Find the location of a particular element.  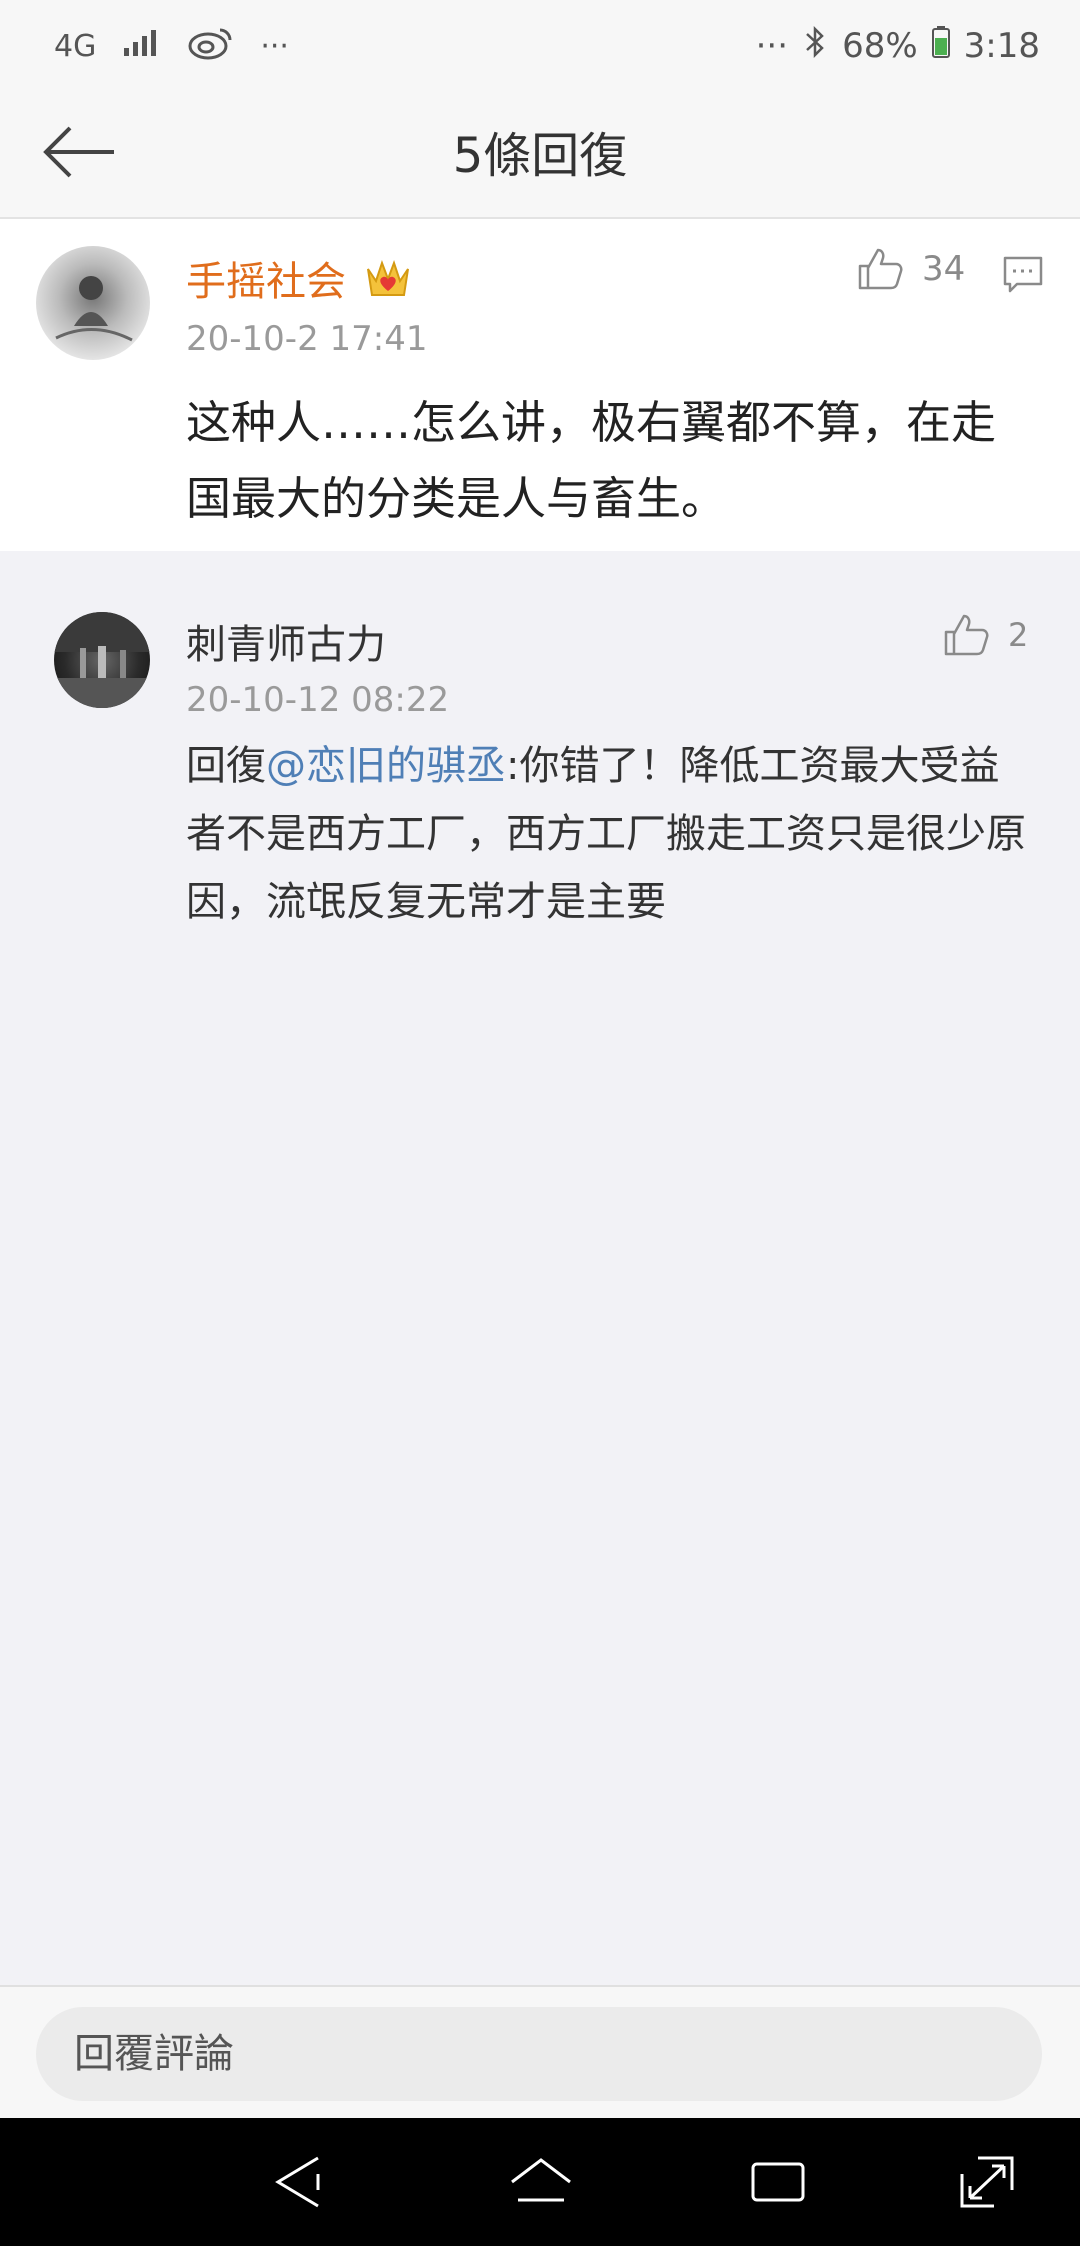

status-left: 4G ··· is located at coordinates (171, 46).